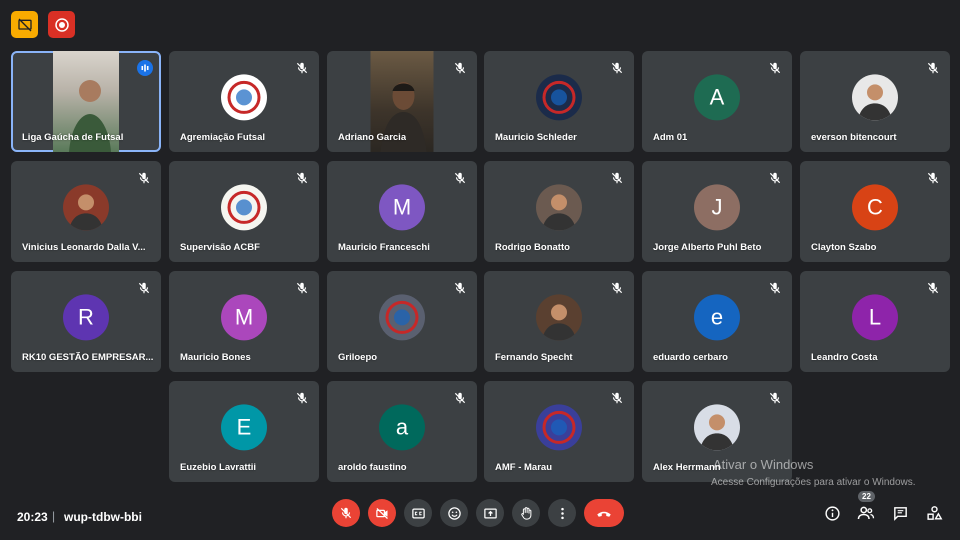 Image resolution: width=960 pixels, height=540 pixels. I want to click on participant-tile: M Mauricio Franceschi, so click(402, 211).